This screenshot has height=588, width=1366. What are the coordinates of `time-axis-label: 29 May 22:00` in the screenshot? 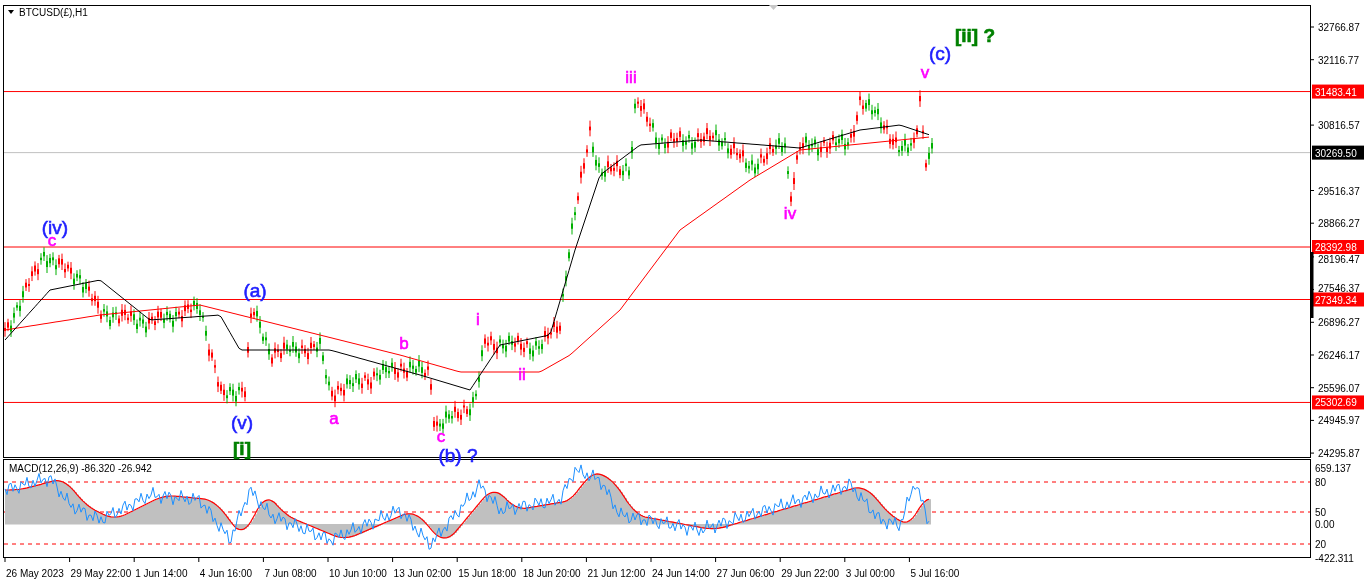 It's located at (101, 573).